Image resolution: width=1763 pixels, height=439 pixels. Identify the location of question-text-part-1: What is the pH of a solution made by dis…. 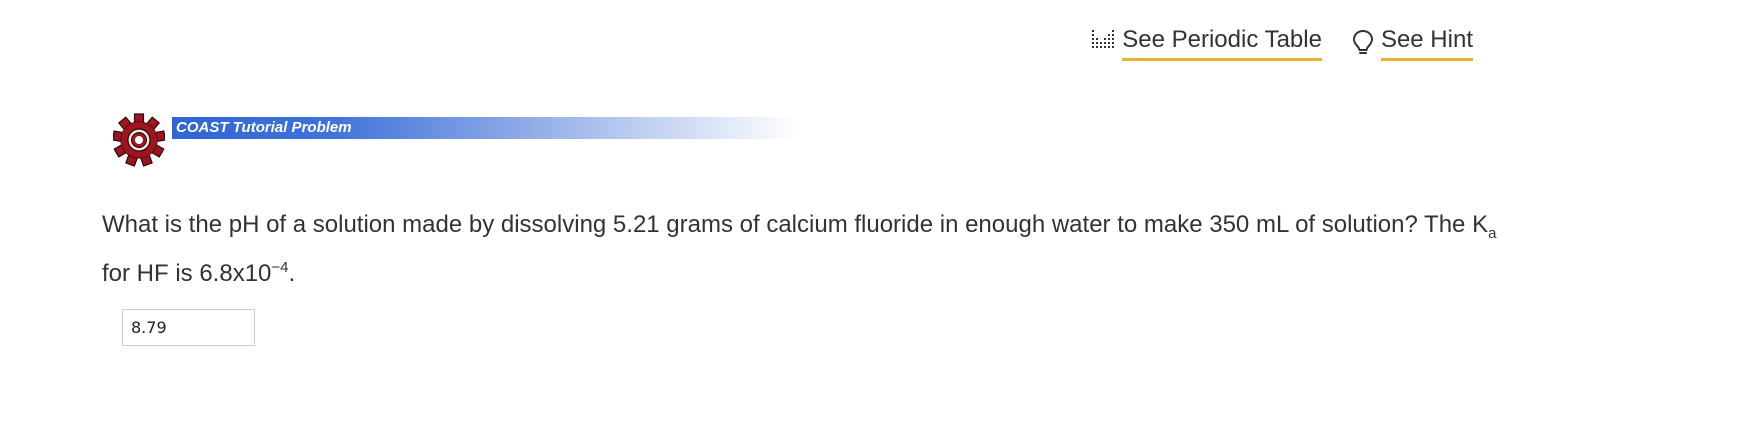
(795, 224).